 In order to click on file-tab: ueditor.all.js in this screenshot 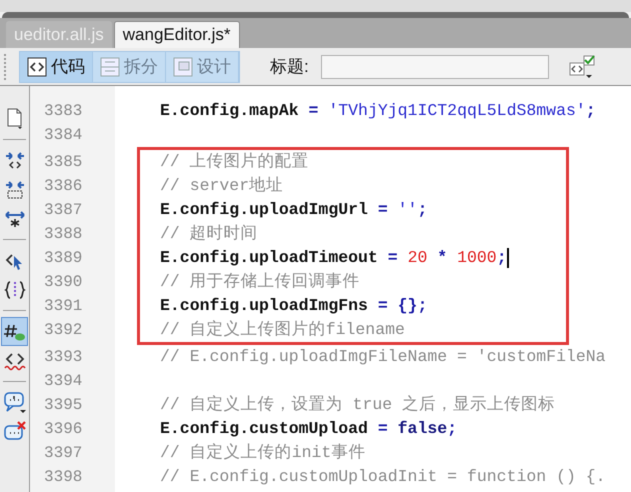, I will do `click(59, 34)`.